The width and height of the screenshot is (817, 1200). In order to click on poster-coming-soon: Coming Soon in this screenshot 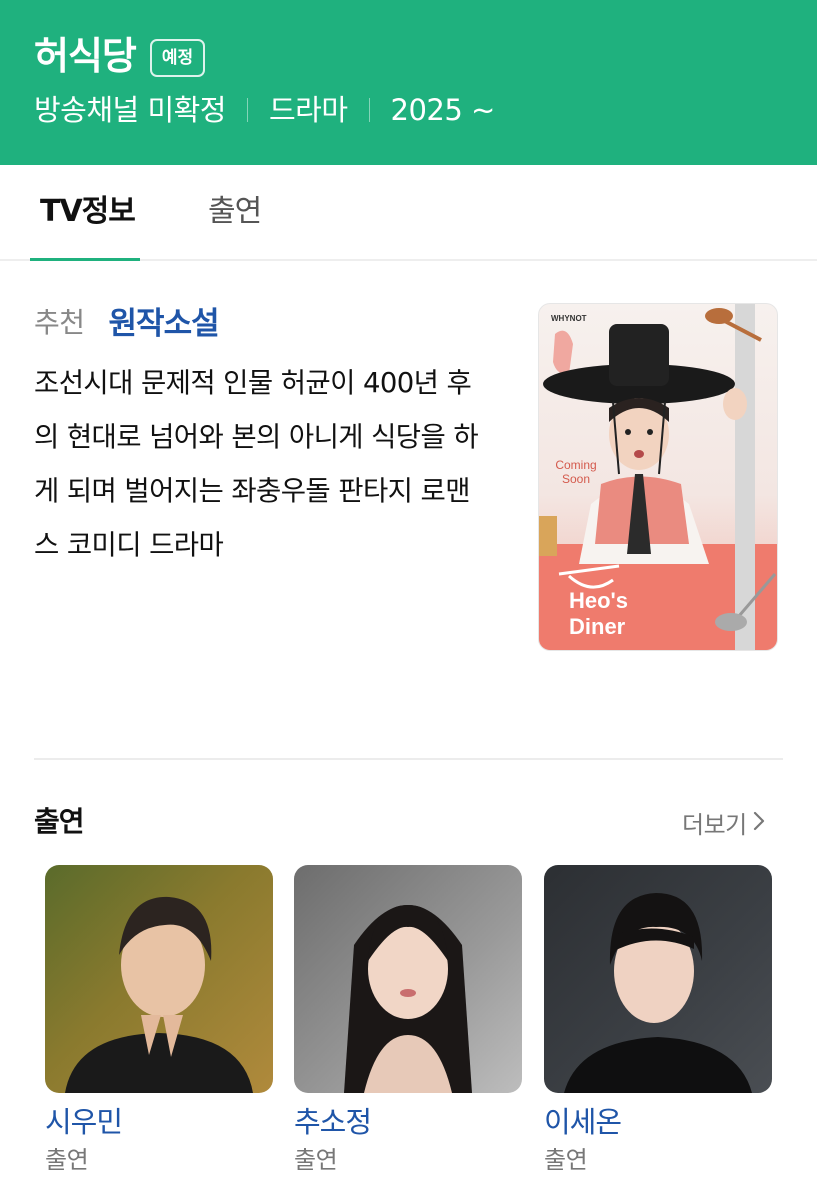, I will do `click(576, 472)`.